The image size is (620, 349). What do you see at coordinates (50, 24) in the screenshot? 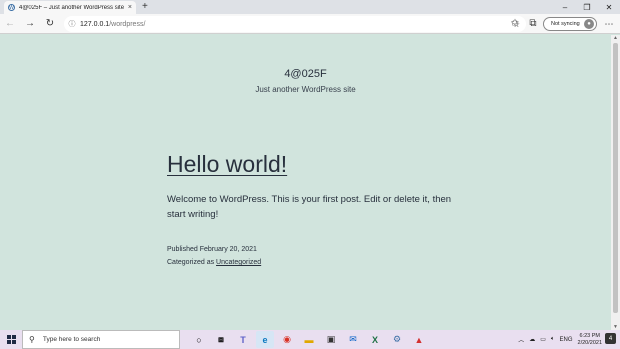
I see `refresh-button: ↻` at bounding box center [50, 24].